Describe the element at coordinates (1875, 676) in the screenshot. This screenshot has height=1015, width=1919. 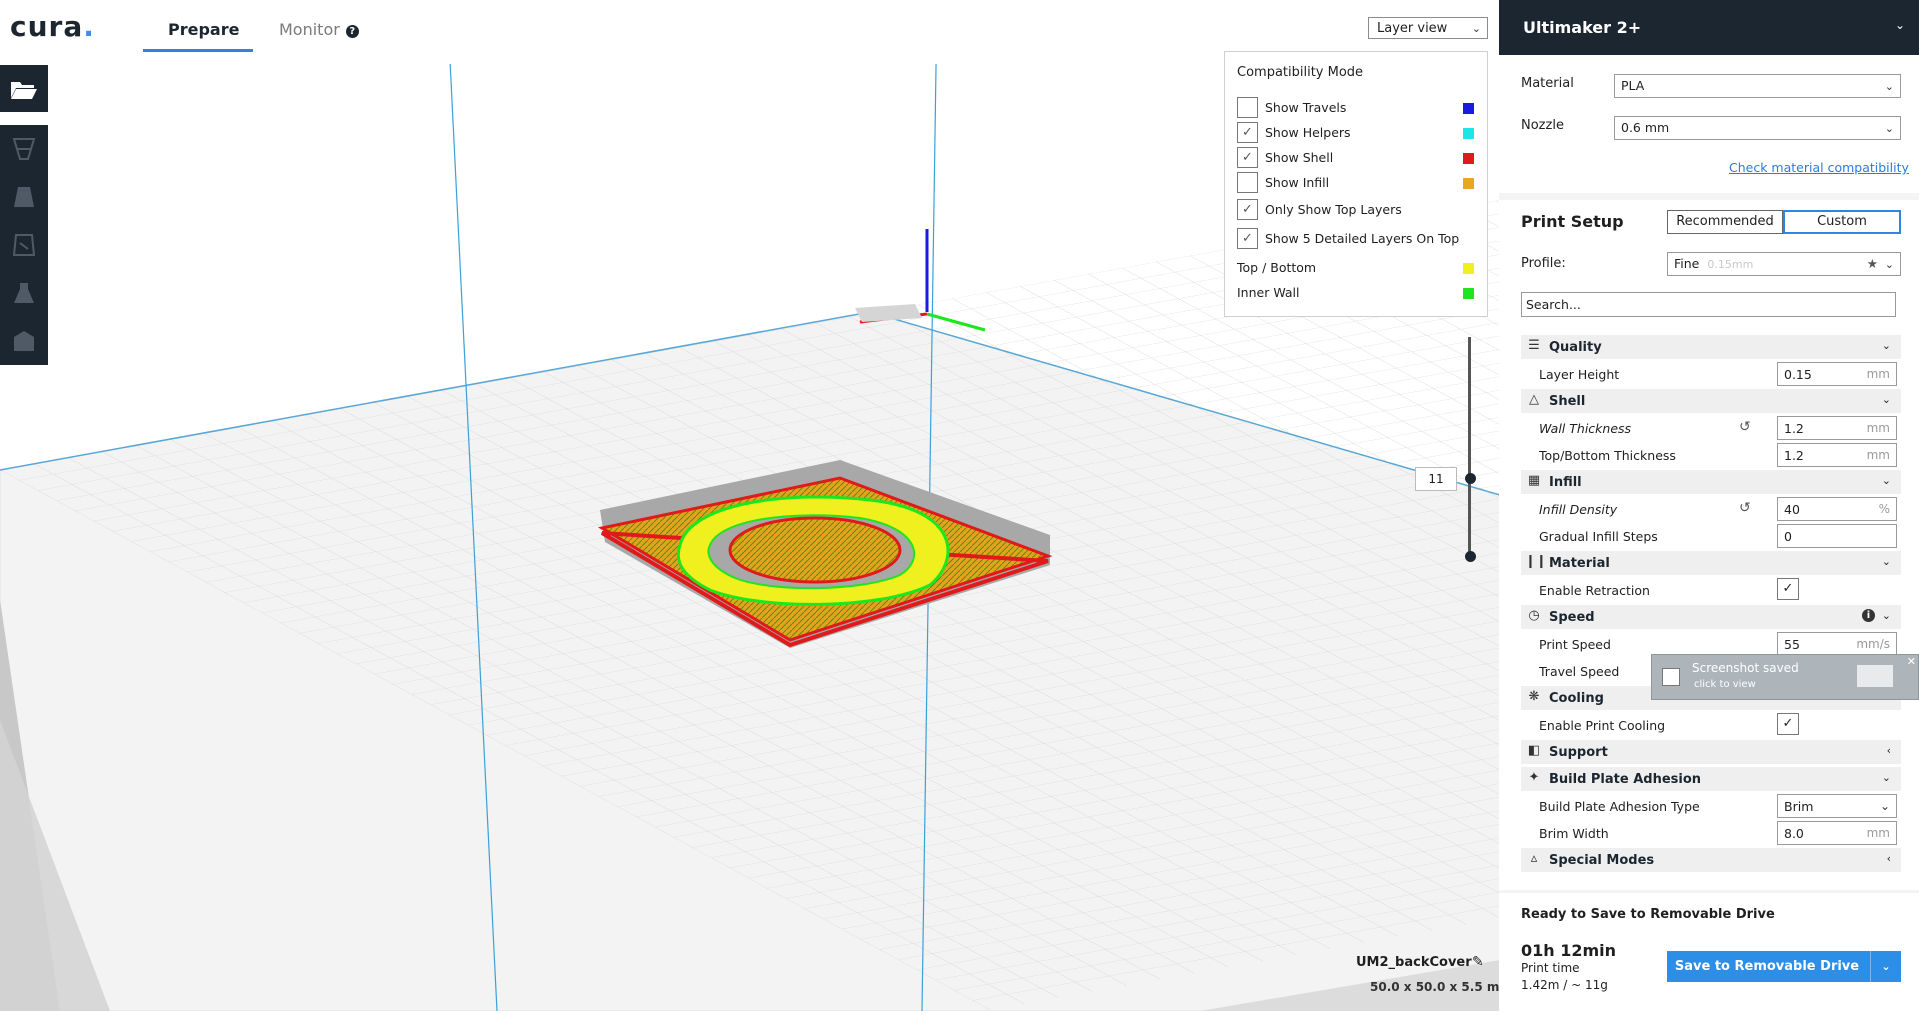
I see `screenshot-thumbnail` at that location.